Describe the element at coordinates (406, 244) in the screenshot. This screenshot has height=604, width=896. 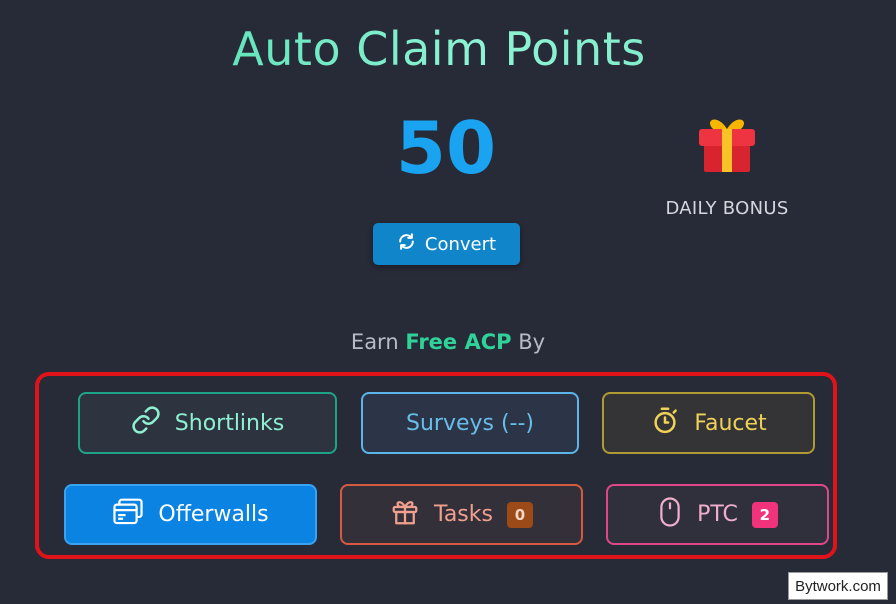
I see `sync-icon` at that location.